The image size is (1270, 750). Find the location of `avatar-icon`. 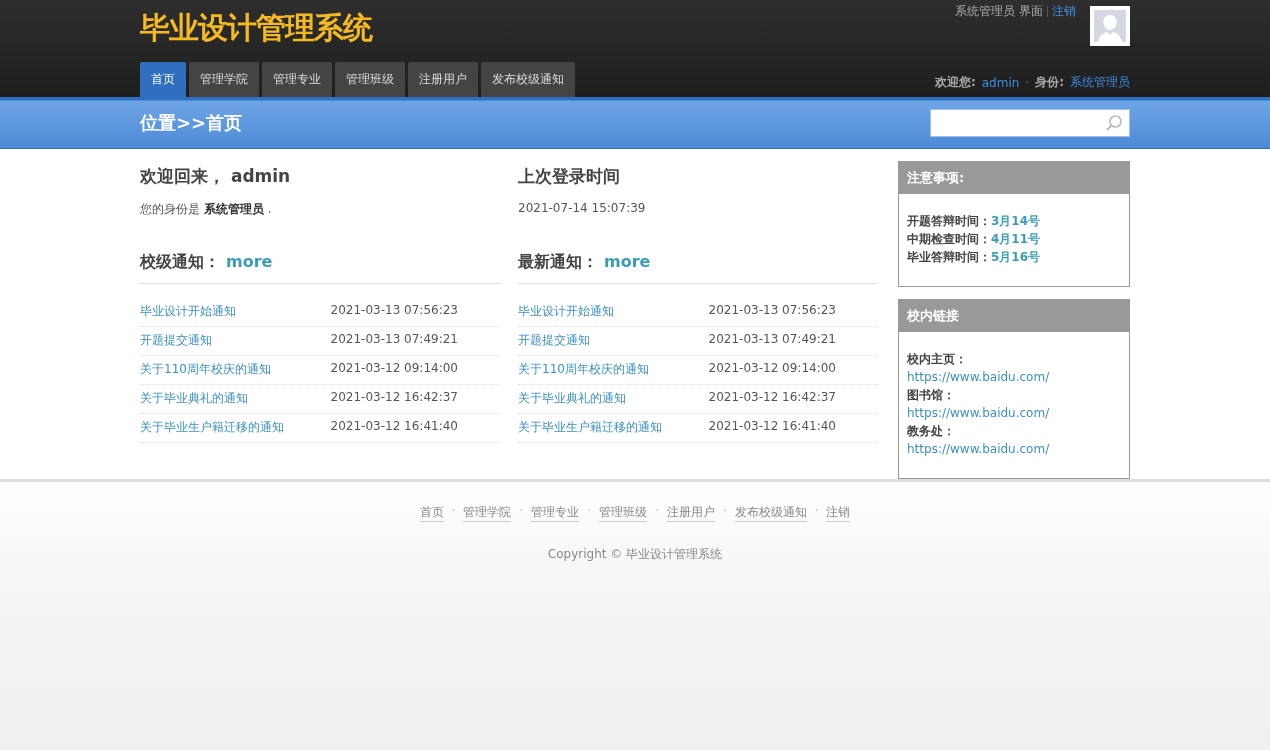

avatar-icon is located at coordinates (1110, 26).